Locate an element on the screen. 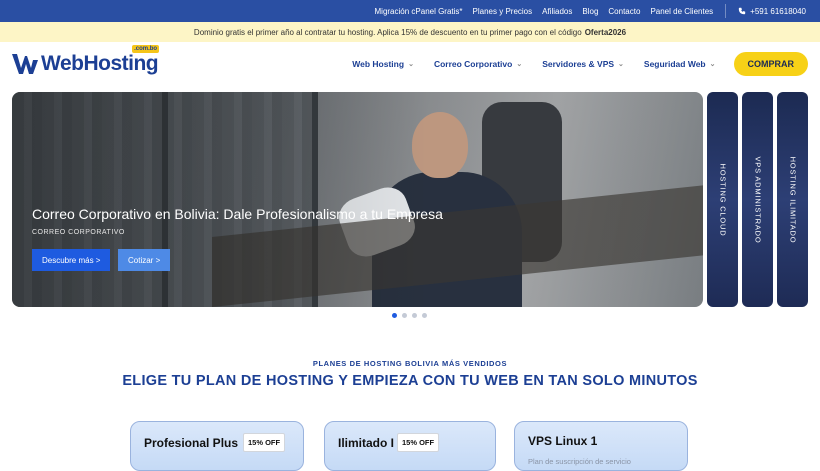  menu-item-servidores-vps: Servidores & VPS ⌄ is located at coordinates (583, 64).